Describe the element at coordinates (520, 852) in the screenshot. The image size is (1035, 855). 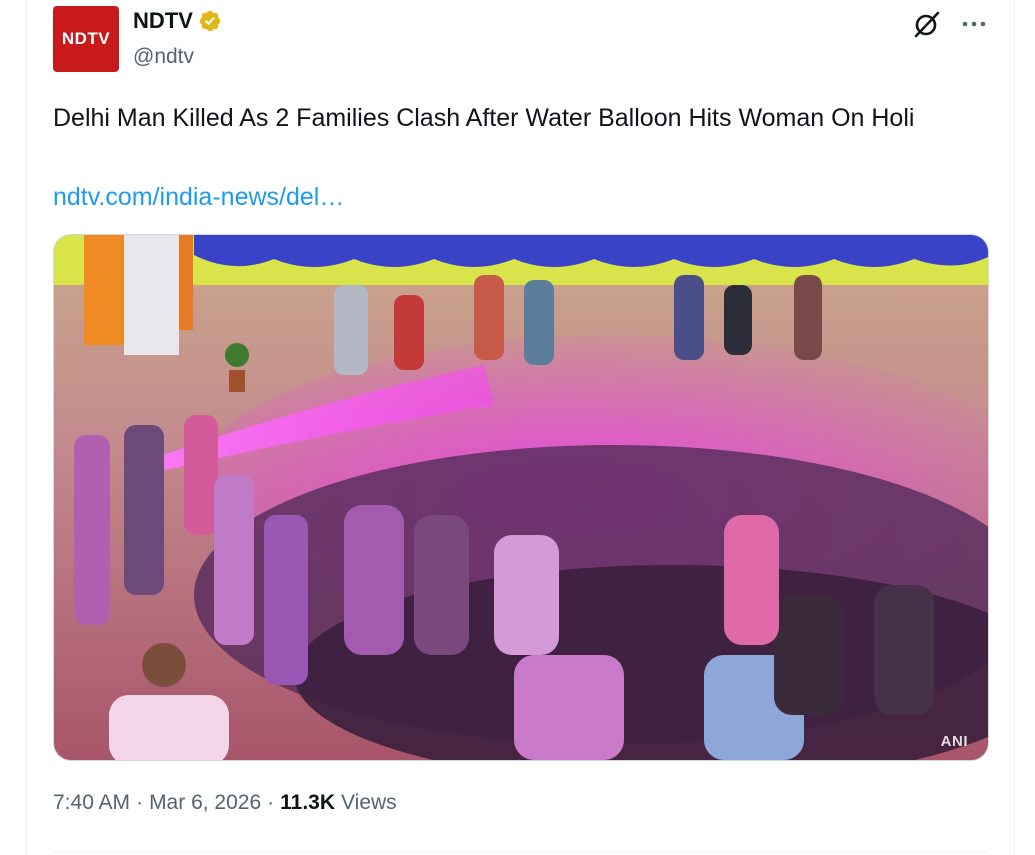
I see `divider` at that location.